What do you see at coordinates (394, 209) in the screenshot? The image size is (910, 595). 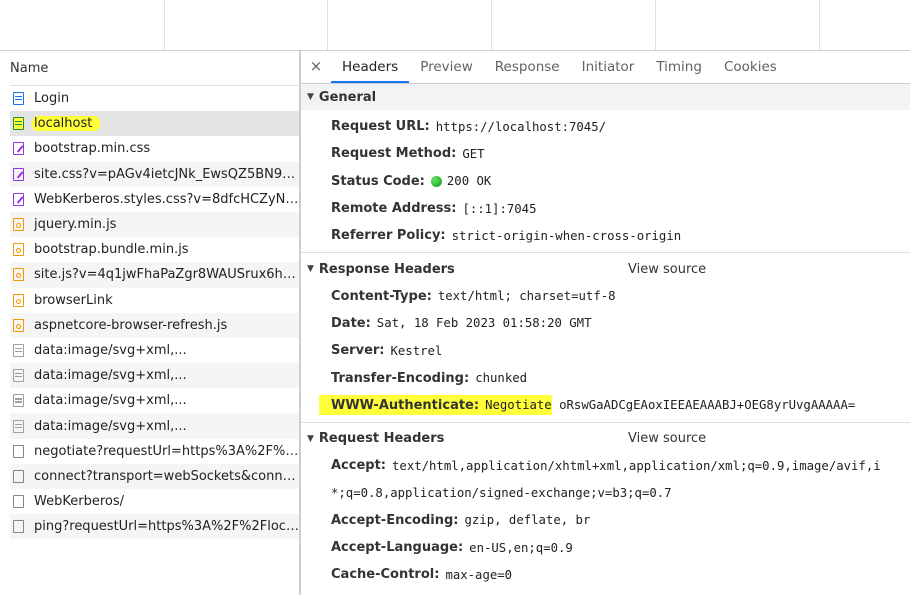 I see `header-key: Remote Address:` at bounding box center [394, 209].